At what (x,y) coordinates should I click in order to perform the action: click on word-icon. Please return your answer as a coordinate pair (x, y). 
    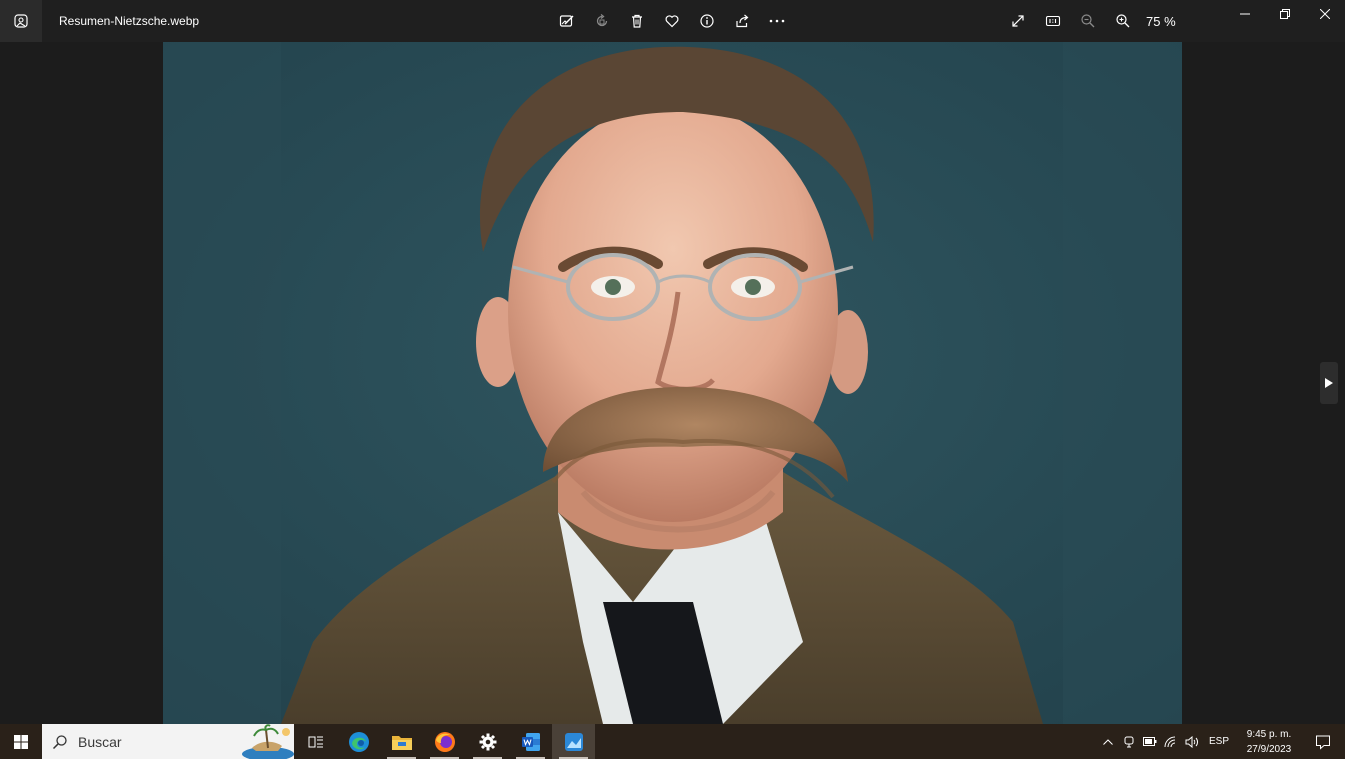
    Looking at the image, I should click on (530, 741).